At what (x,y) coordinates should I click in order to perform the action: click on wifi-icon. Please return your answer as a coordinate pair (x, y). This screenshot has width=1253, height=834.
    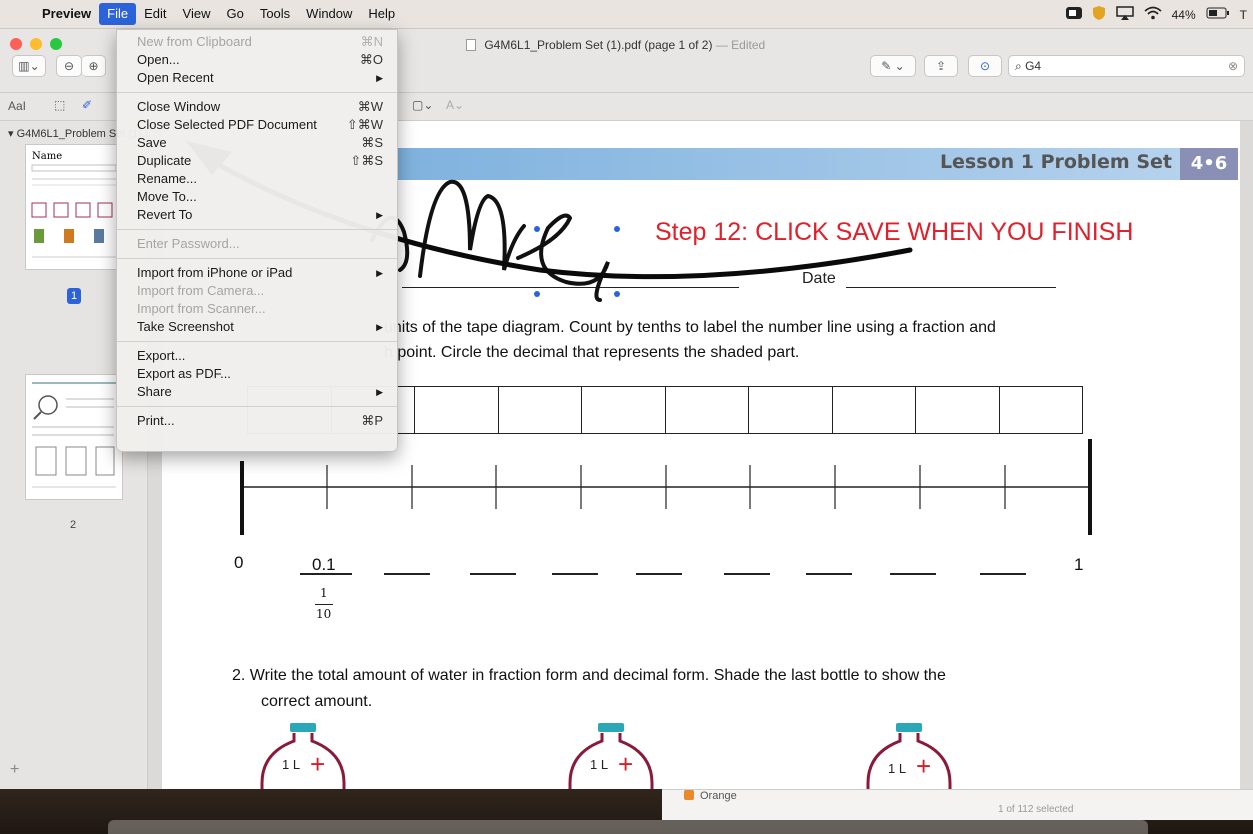
    Looking at the image, I should click on (1153, 14).